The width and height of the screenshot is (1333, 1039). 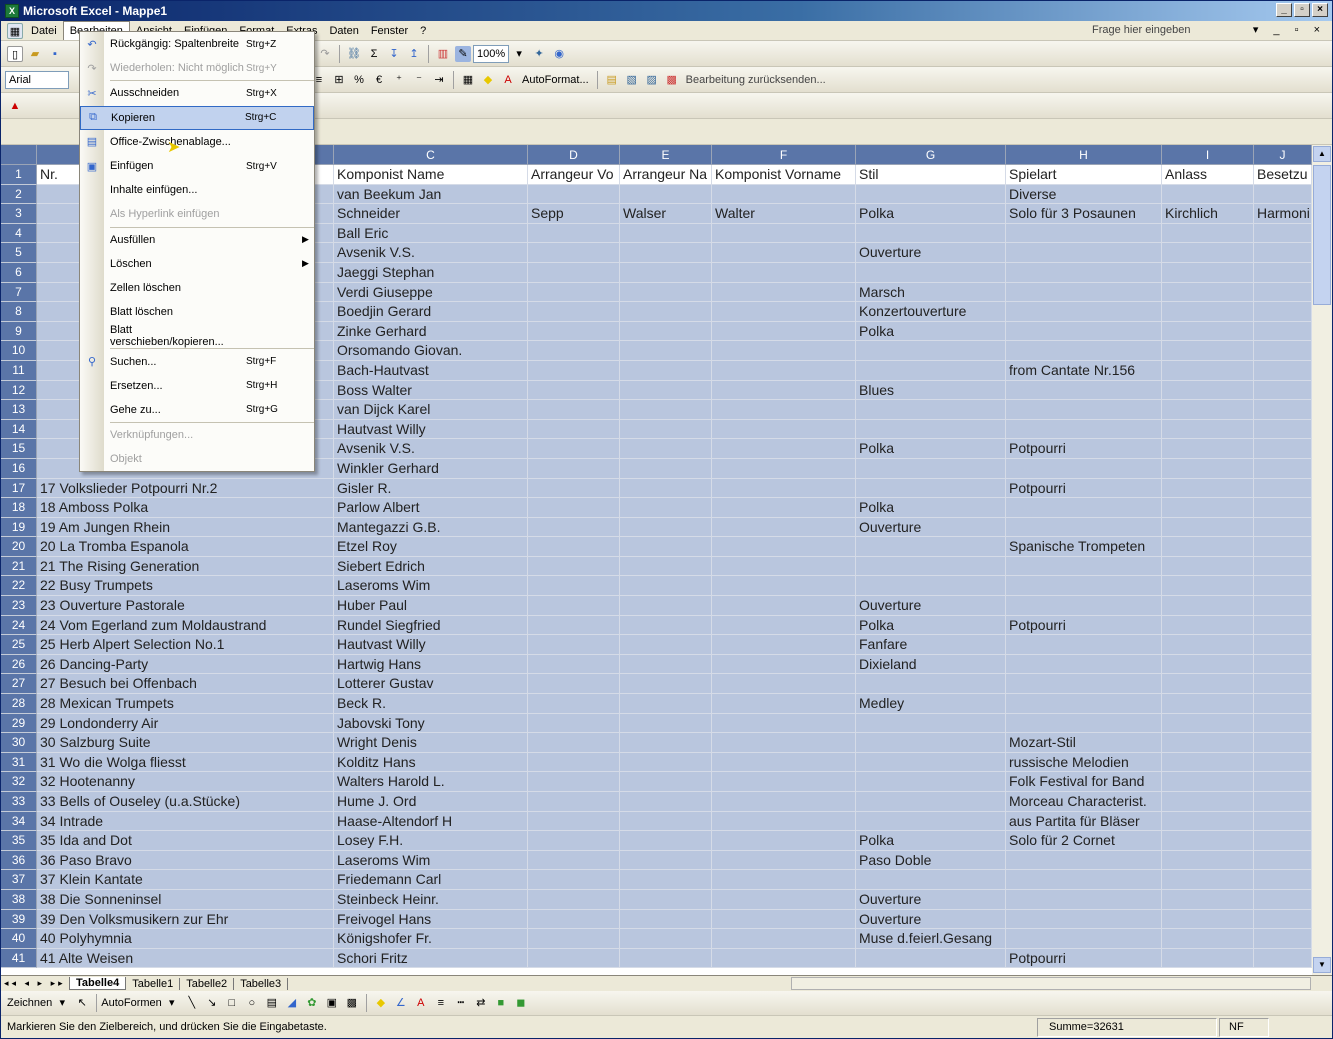 I want to click on row-header: 21, so click(x=19, y=566).